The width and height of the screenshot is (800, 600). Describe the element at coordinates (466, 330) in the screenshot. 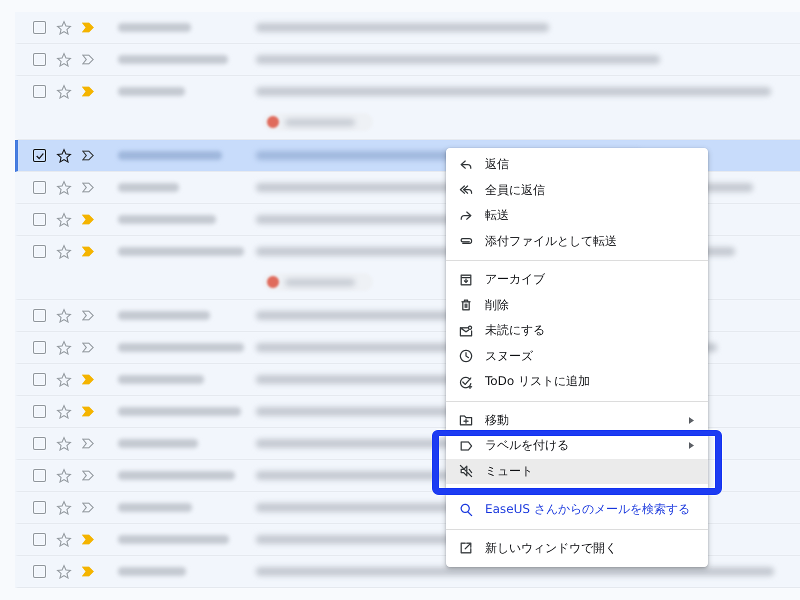

I see `envelope-icon` at that location.